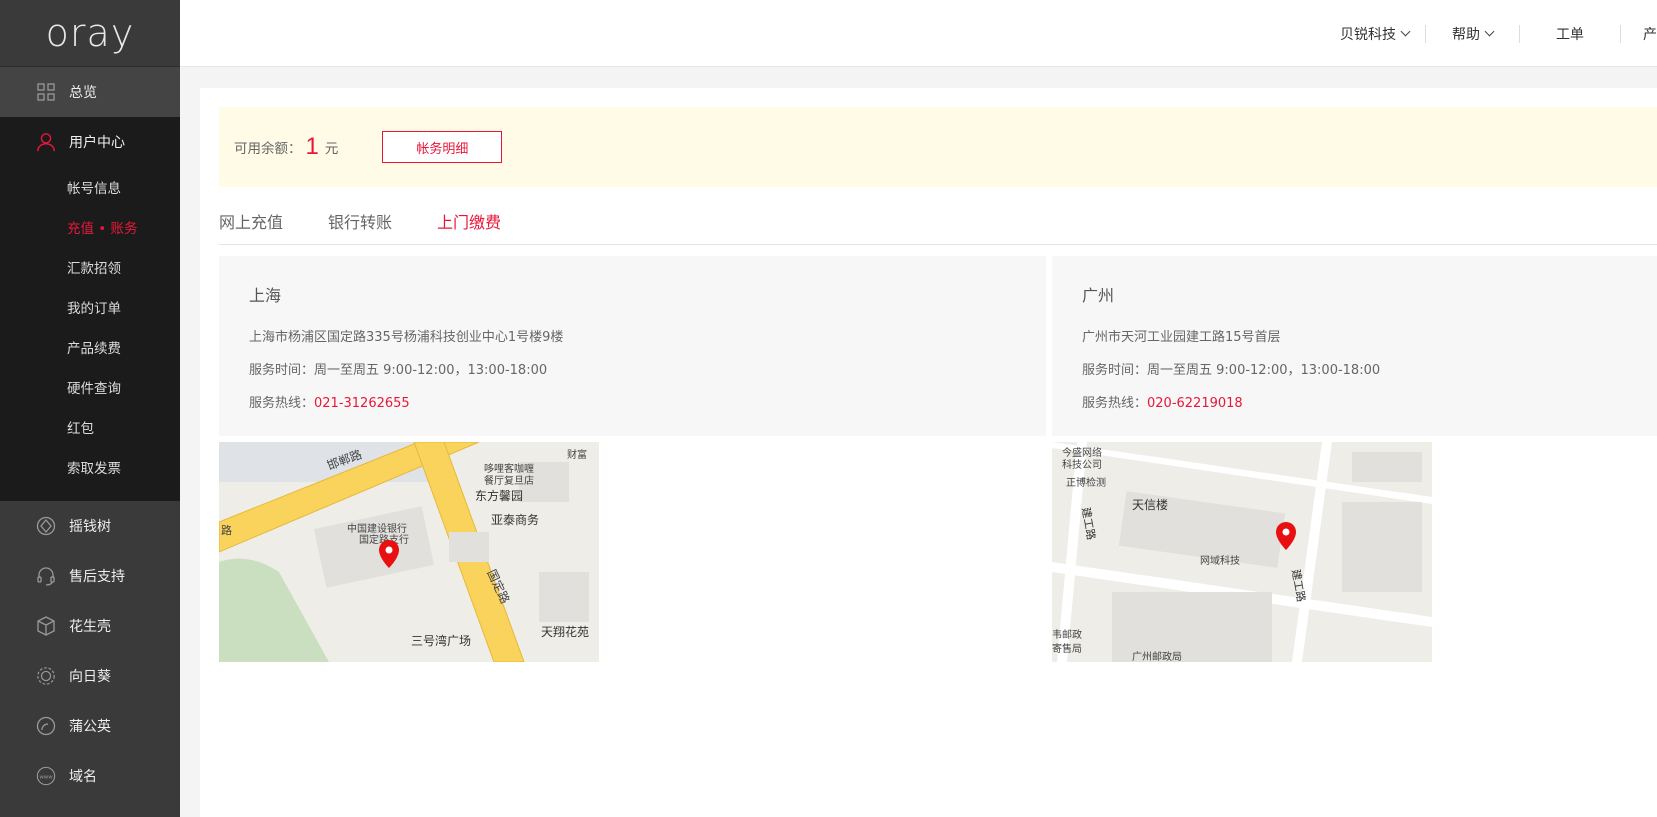 Image resolution: width=1657 pixels, height=817 pixels. What do you see at coordinates (46, 726) in the screenshot?
I see `dandelion-icon` at bounding box center [46, 726].